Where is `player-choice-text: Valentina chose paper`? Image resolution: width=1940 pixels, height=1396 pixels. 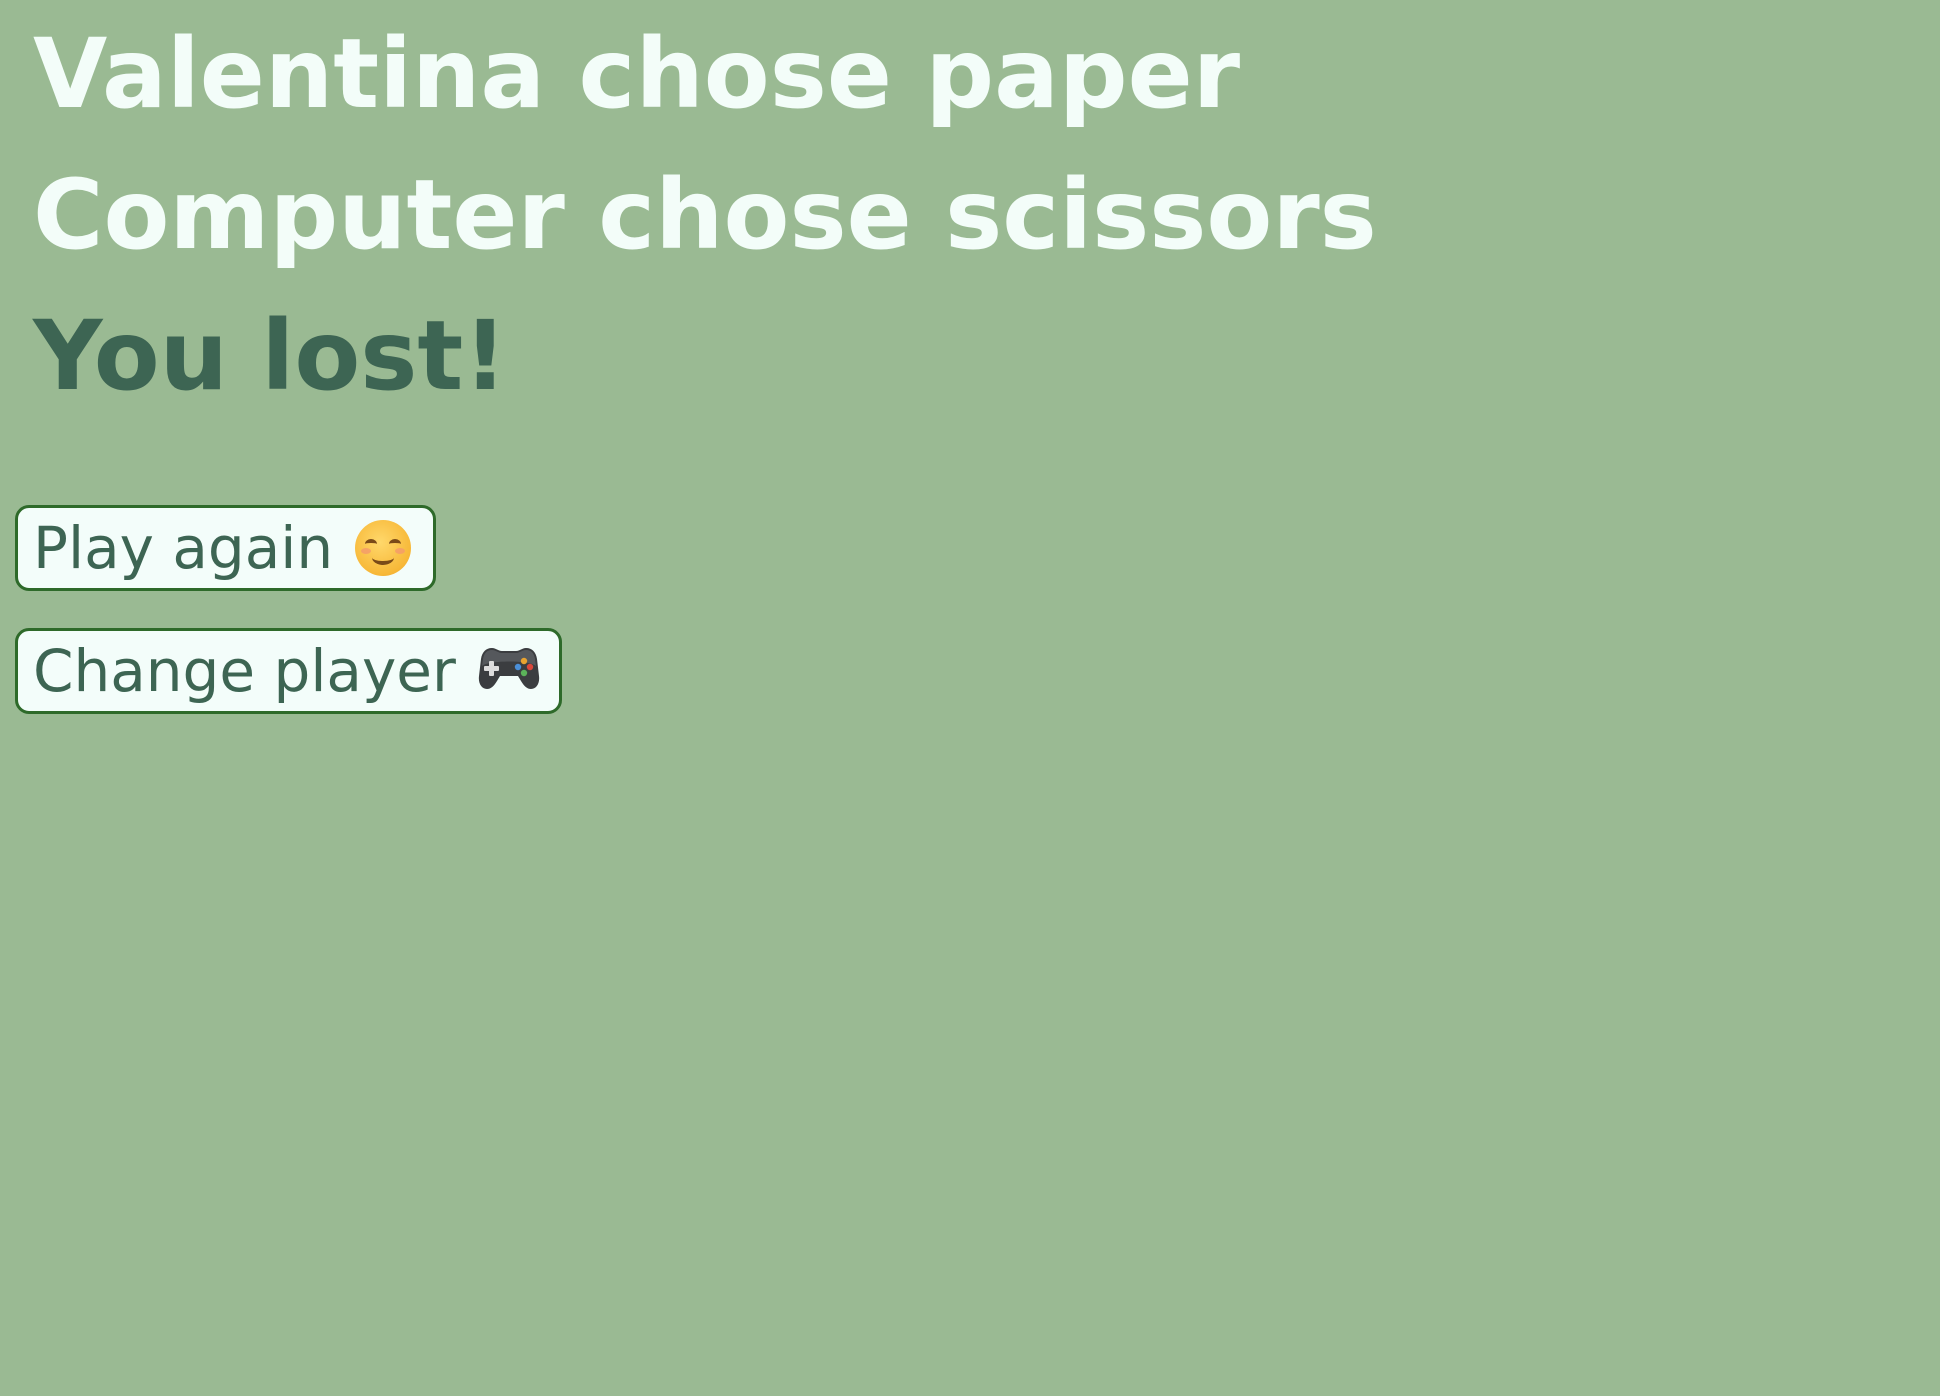 player-choice-text: Valentina chose paper is located at coordinates (637, 74).